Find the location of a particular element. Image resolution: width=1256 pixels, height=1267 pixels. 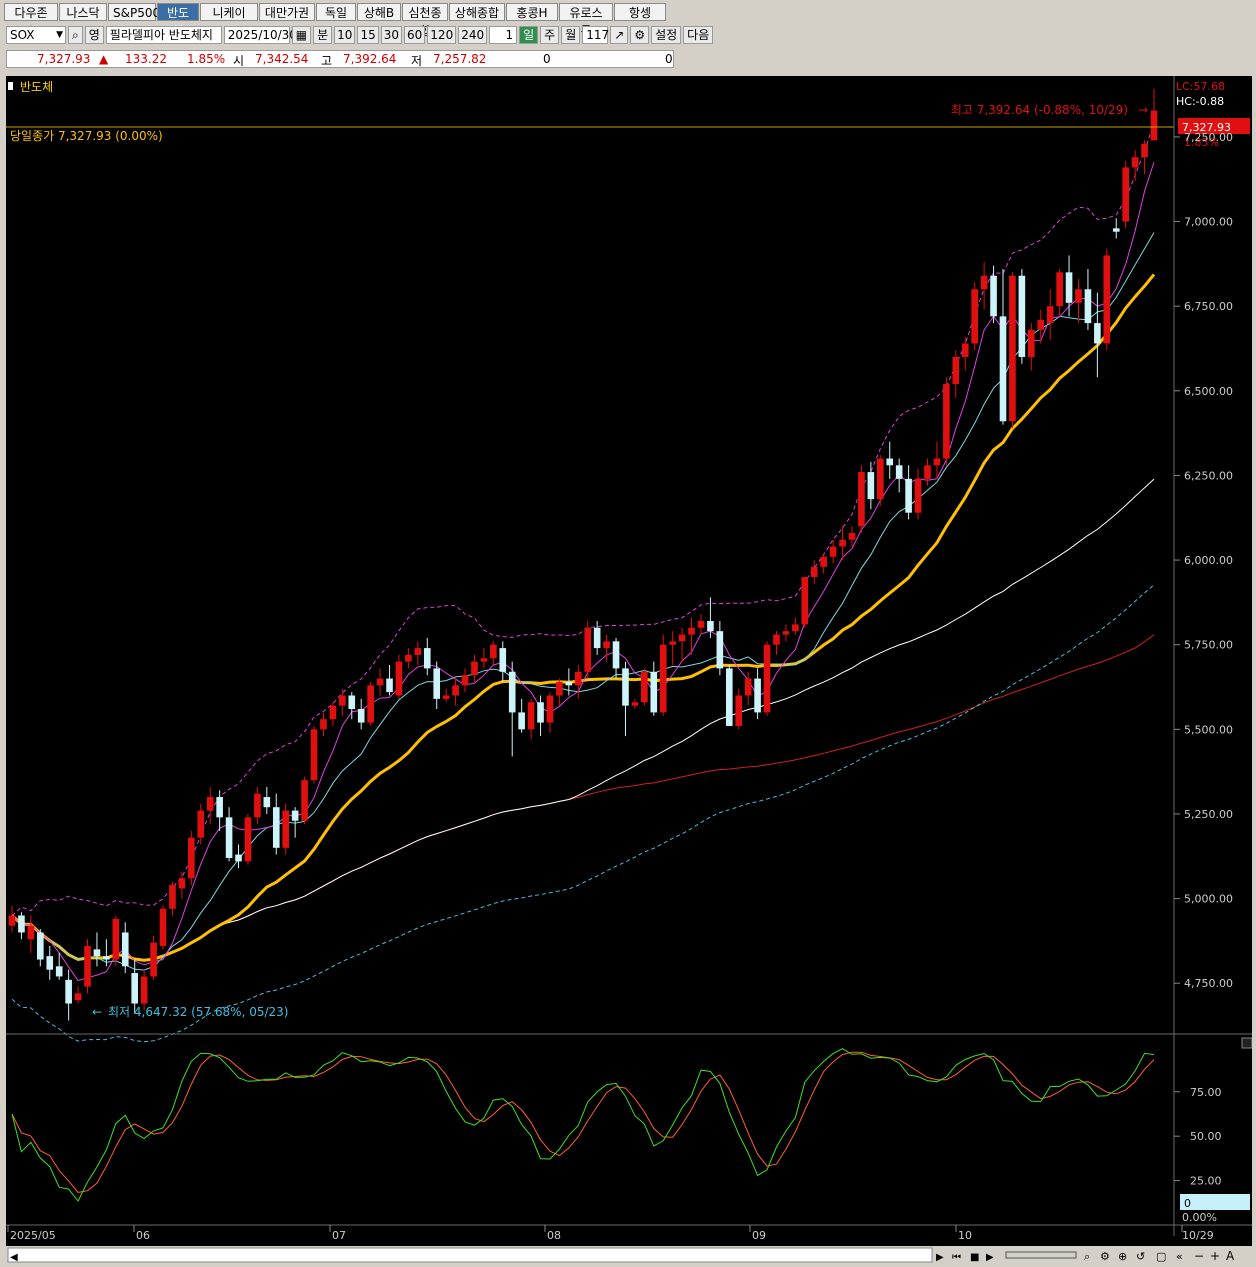

scroll-right-icon: ▶ is located at coordinates (940, 1257).